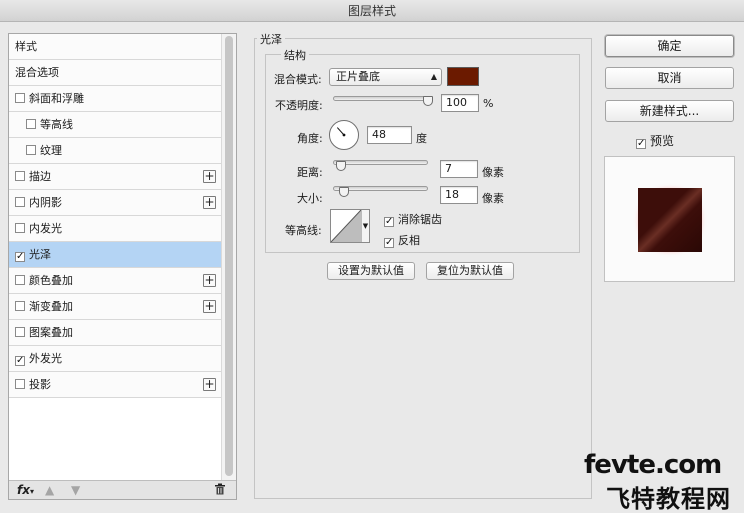  I want to click on style-item: 样式, so click(115, 47).